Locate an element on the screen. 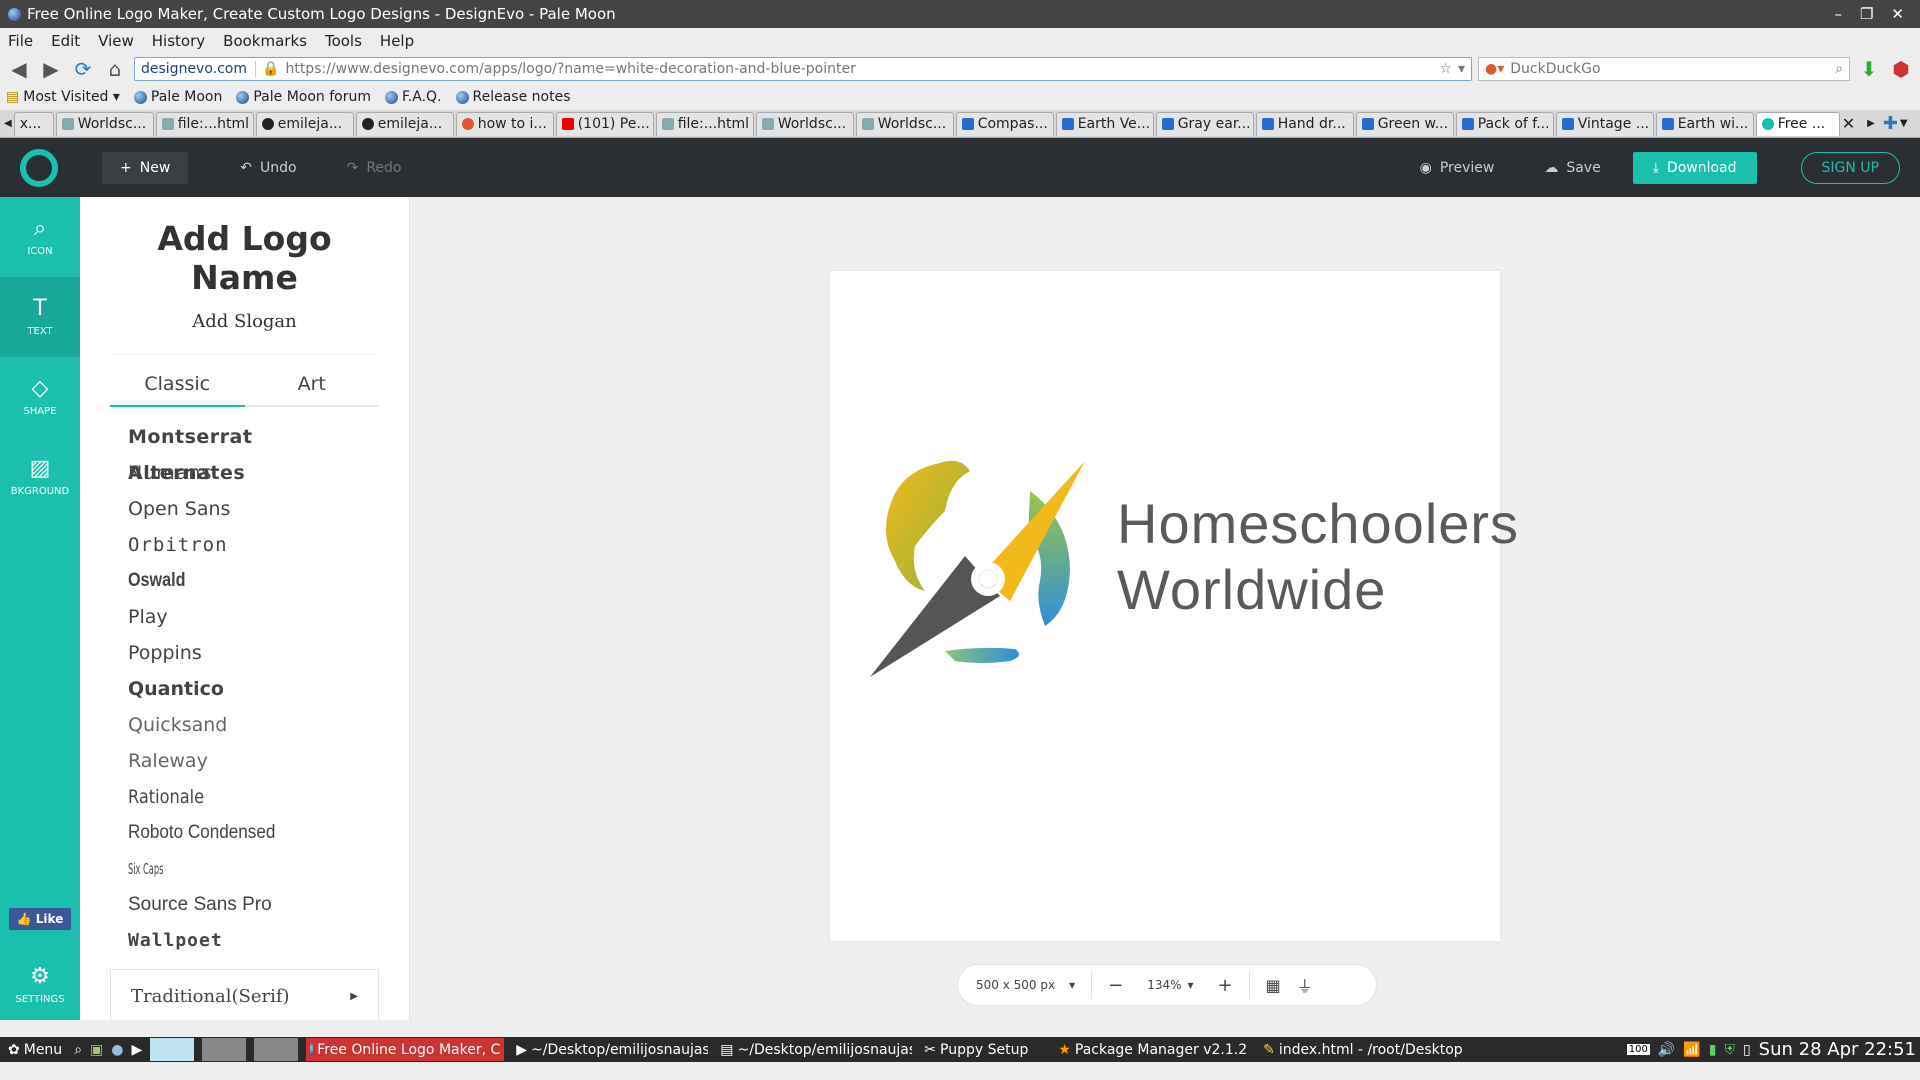  font-item: Rationale is located at coordinates (227, 797).